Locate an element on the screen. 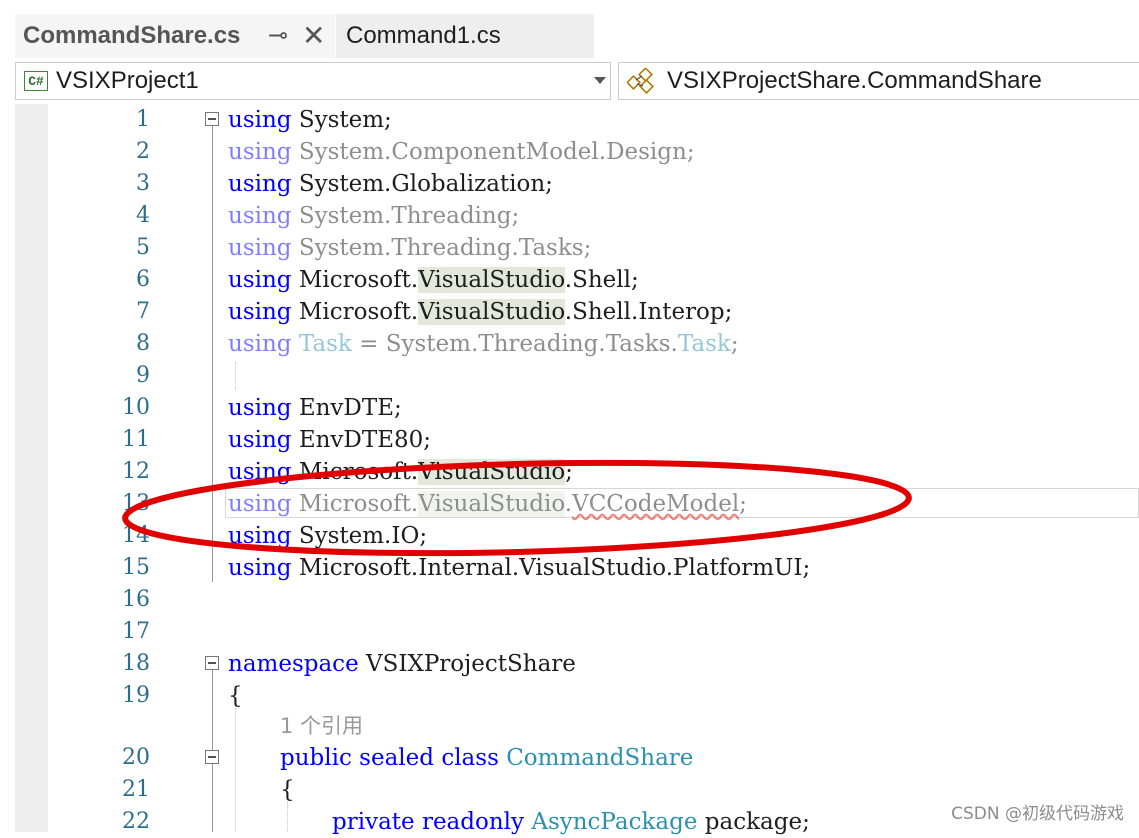 The width and height of the screenshot is (1139, 838). token: Interop is located at coordinates (681, 312).